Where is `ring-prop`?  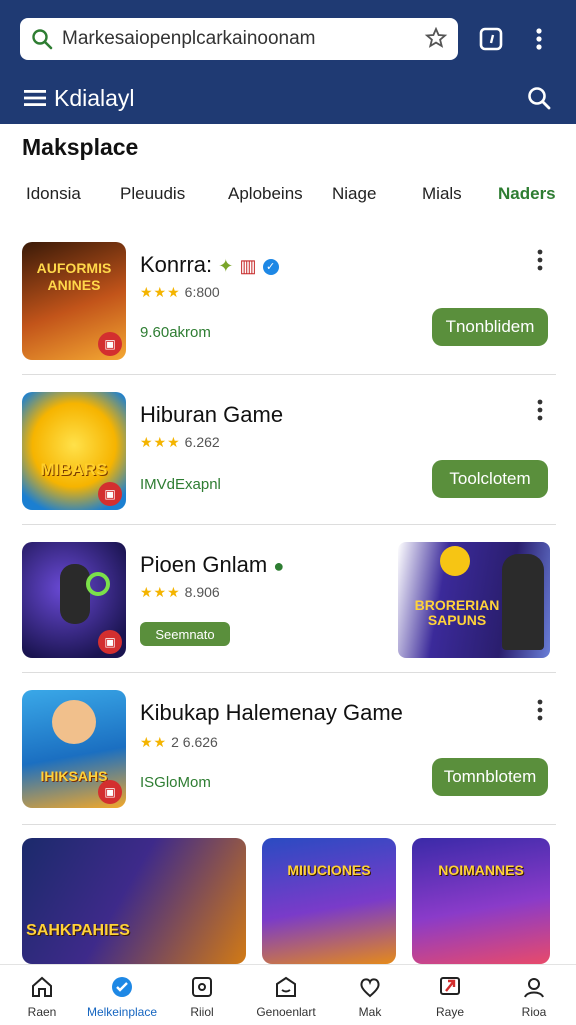
ring-prop is located at coordinates (98, 584).